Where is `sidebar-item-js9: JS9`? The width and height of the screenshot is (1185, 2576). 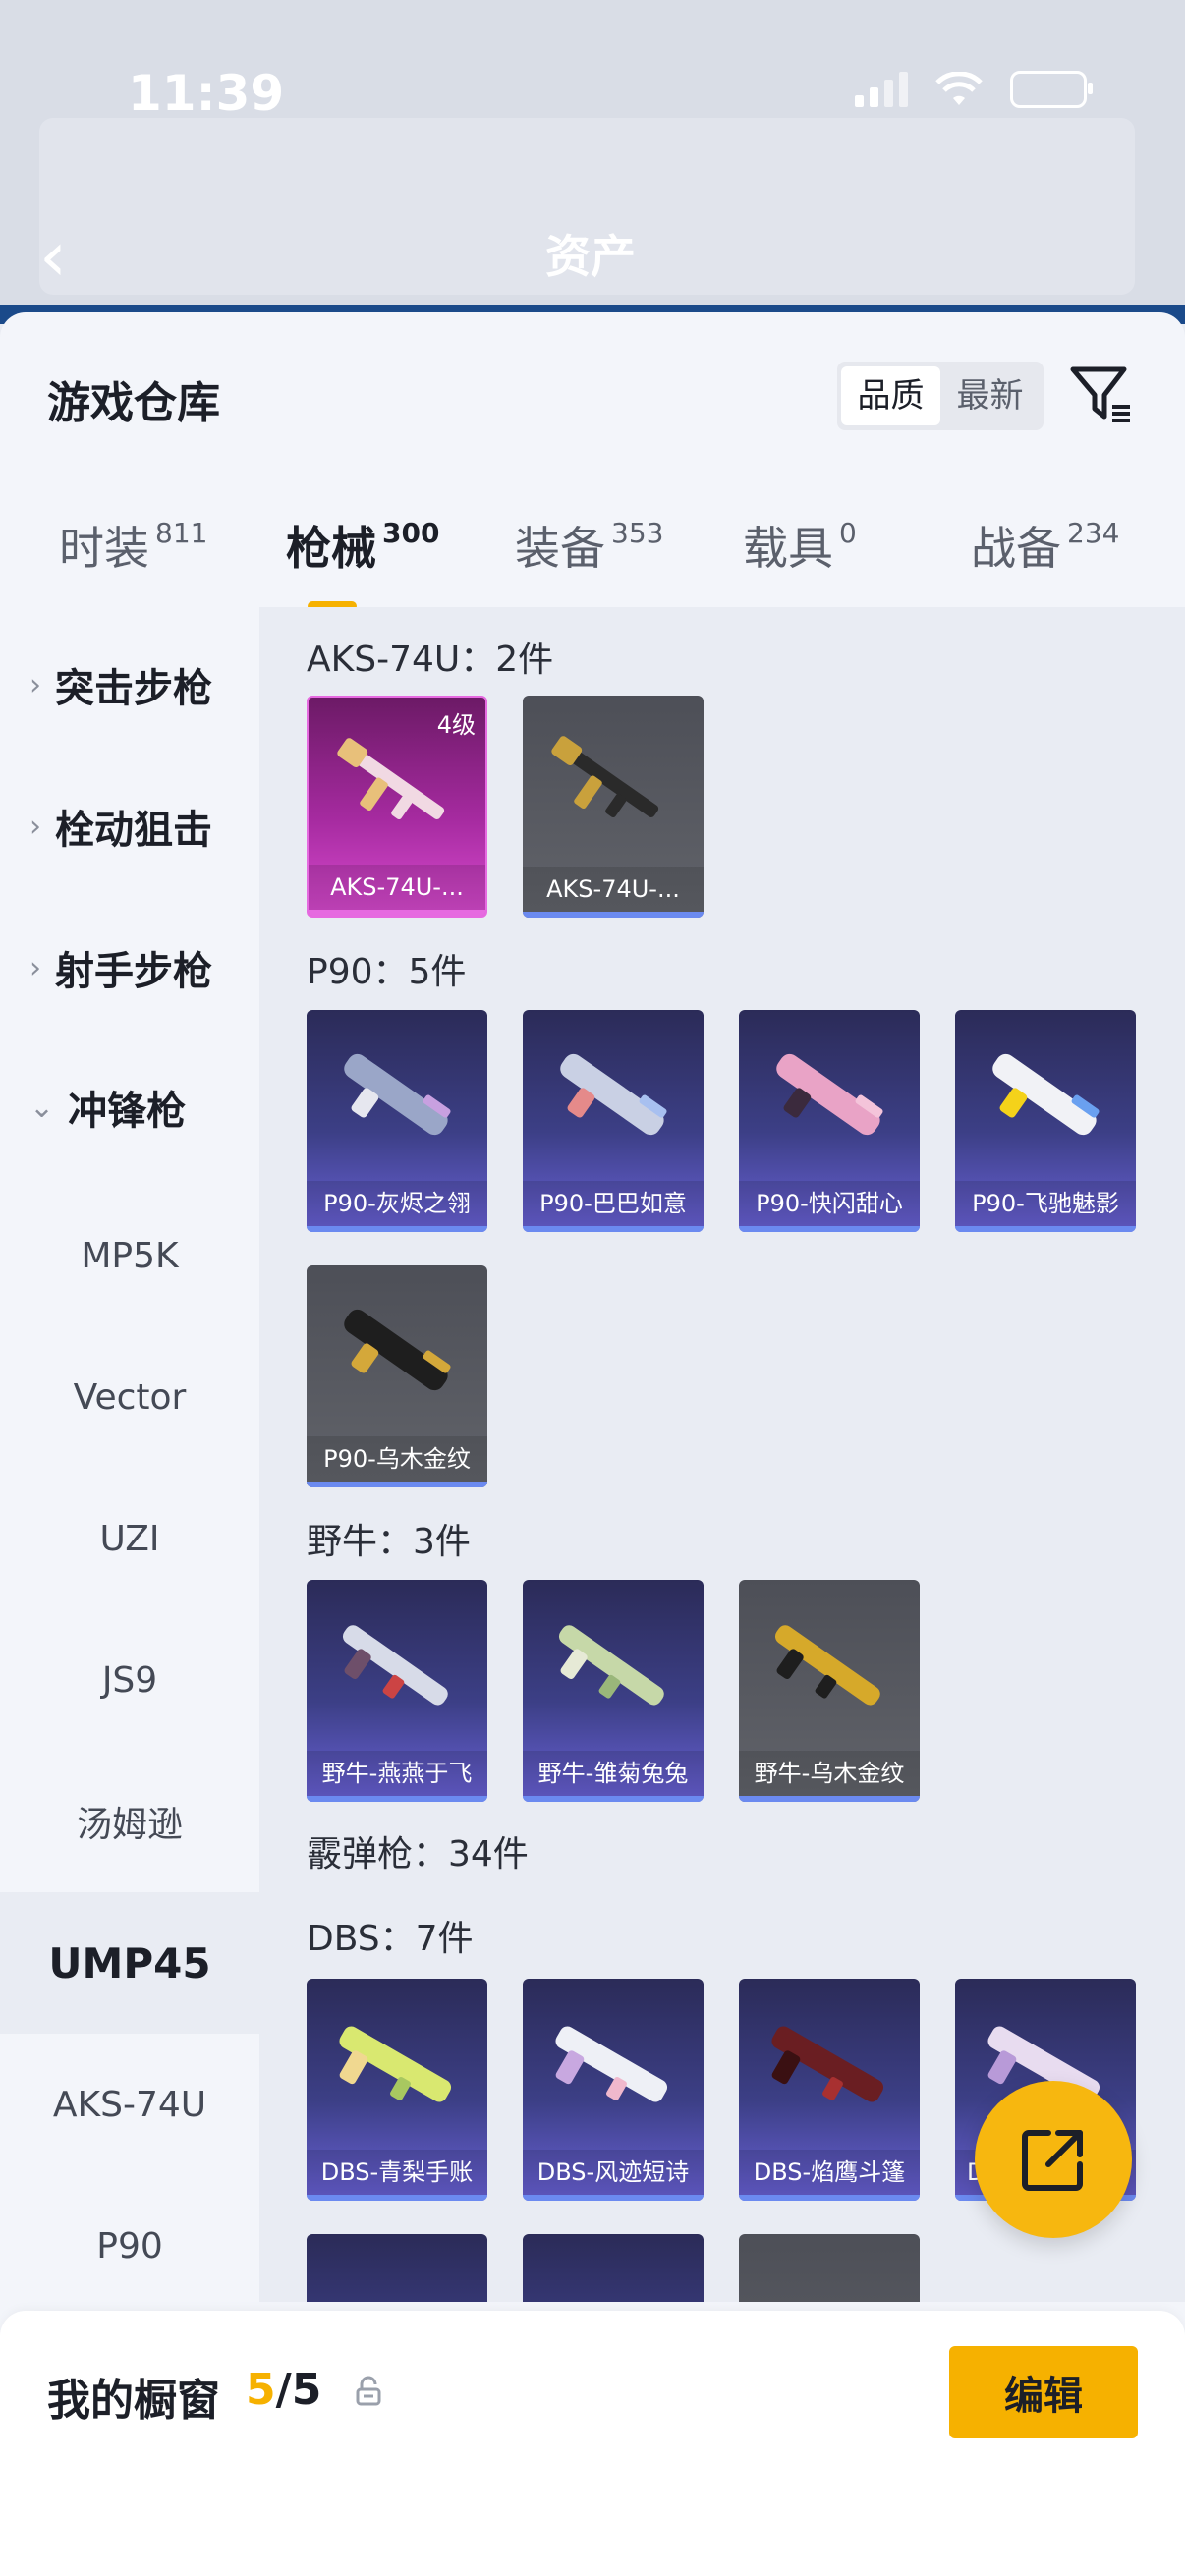
sidebar-item-js9: JS9 is located at coordinates (130, 1680).